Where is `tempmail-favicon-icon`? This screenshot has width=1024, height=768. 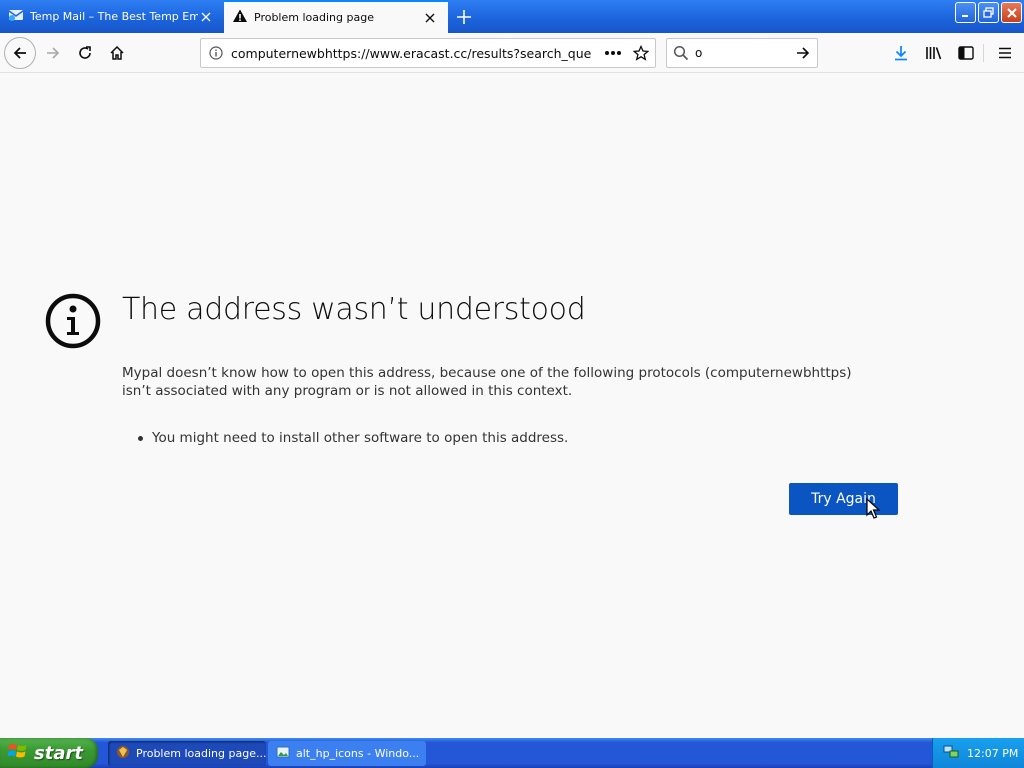 tempmail-favicon-icon is located at coordinates (16, 16).